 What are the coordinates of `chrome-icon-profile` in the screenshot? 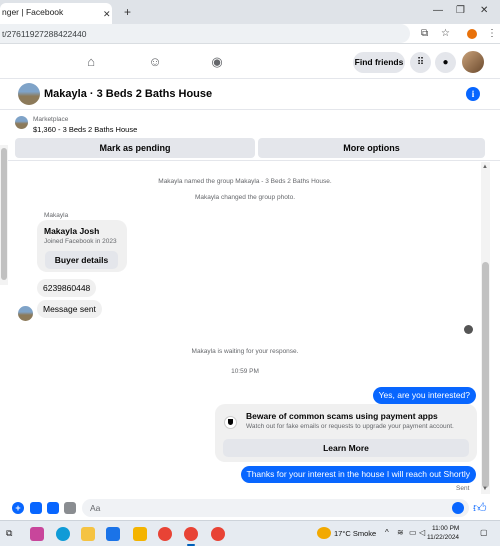 It's located at (218, 534).